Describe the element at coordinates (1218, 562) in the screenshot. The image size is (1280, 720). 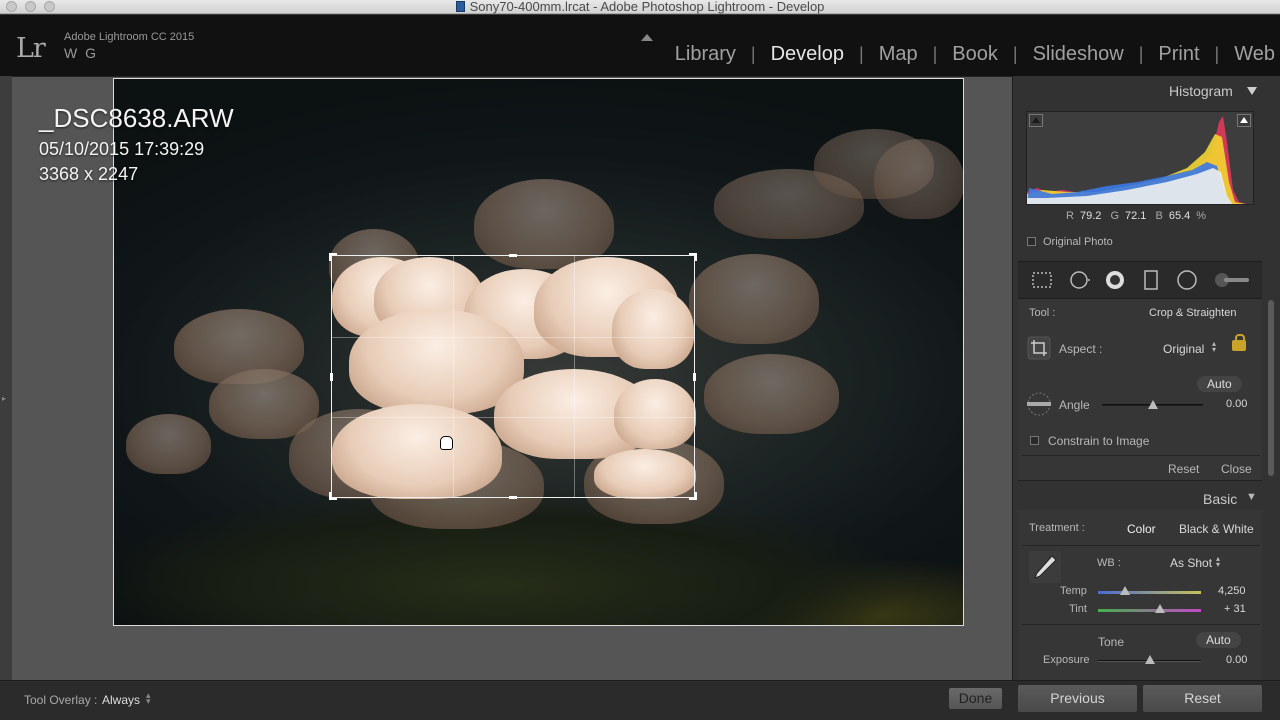
I see `wb-stepper-icon: ▴ ▾` at that location.